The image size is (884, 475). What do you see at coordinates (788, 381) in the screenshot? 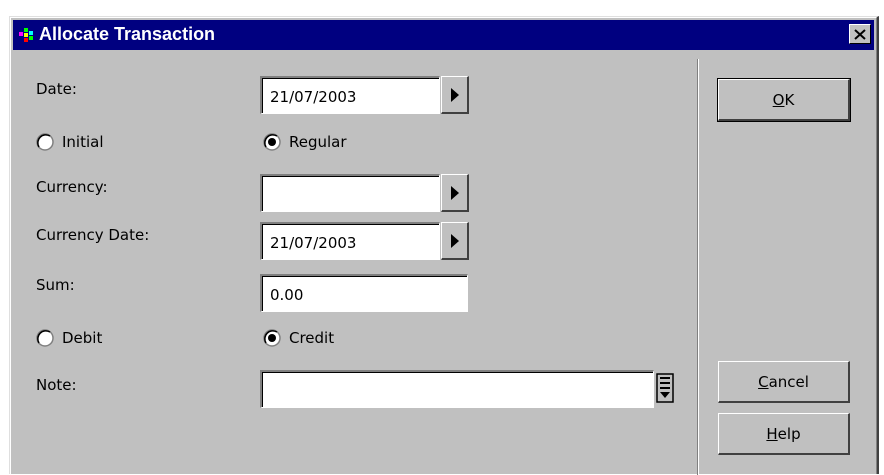
I see `cancel-label: ancel` at bounding box center [788, 381].